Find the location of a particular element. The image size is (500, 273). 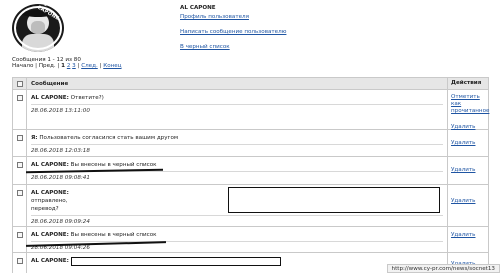

pager-page-1: 1 is located at coordinates (63, 66).